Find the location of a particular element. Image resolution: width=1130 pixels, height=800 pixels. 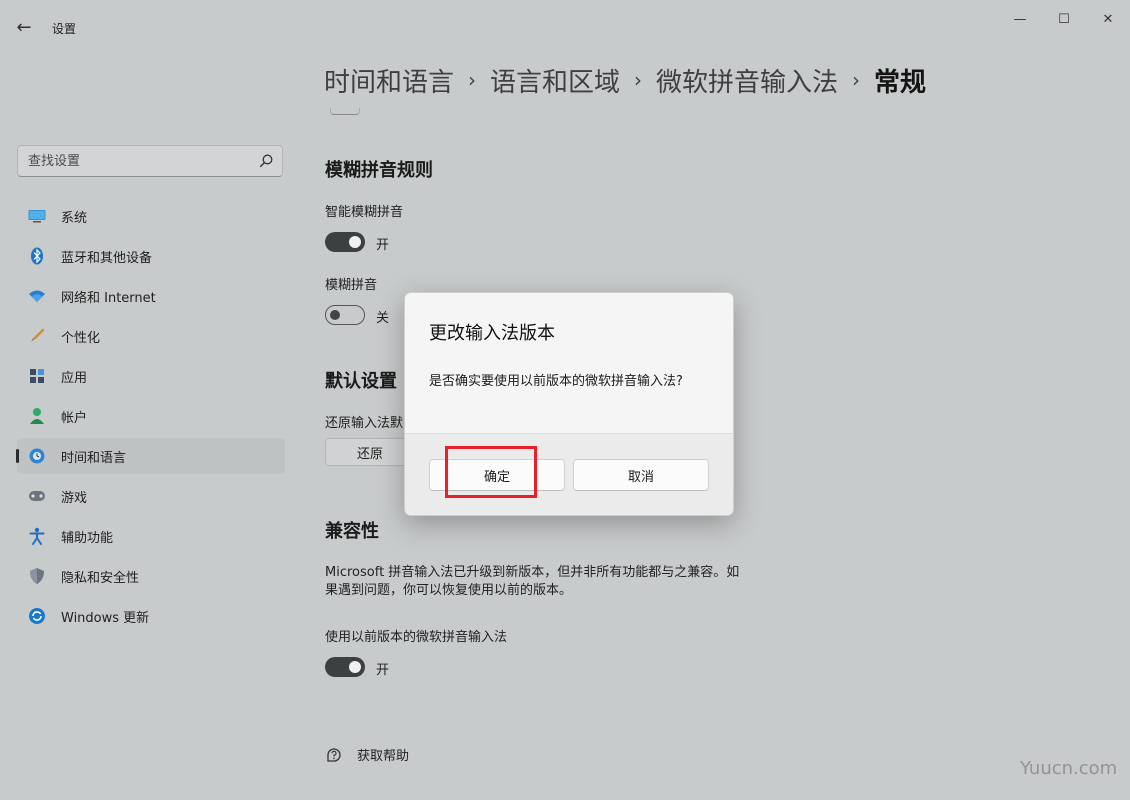

gamepad-icon is located at coordinates (37, 496).